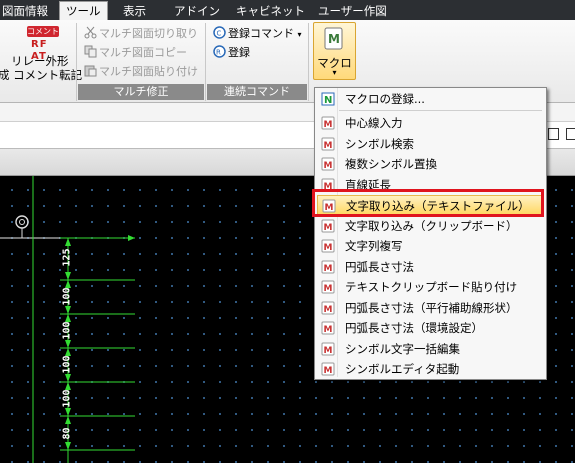  What do you see at coordinates (148, 33) in the screenshot?
I see `multi-cut-label: マルチ図面切り取り` at bounding box center [148, 33].